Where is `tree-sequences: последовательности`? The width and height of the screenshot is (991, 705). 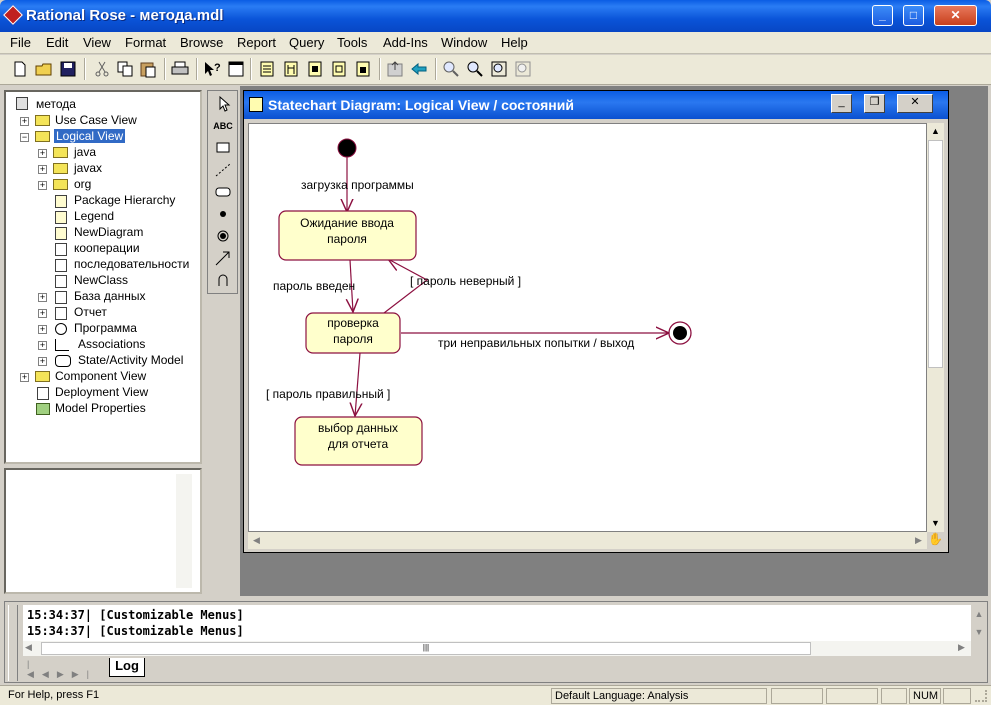
tree-sequences: последовательности is located at coordinates (131, 264).